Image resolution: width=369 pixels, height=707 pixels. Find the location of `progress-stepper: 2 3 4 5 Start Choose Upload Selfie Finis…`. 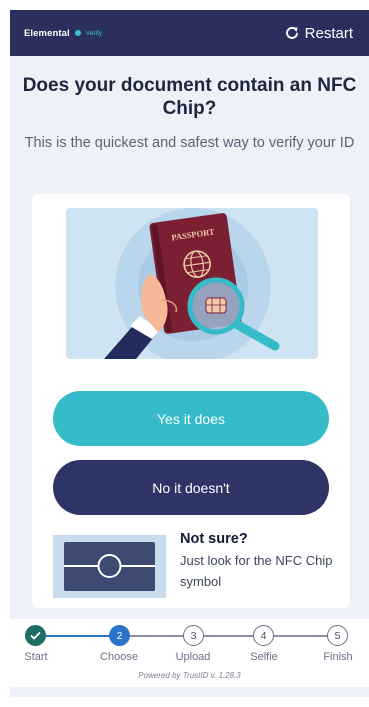

progress-stepper: 2 3 4 5 Start Choose Upload Selfie Finis… is located at coordinates (189, 653).